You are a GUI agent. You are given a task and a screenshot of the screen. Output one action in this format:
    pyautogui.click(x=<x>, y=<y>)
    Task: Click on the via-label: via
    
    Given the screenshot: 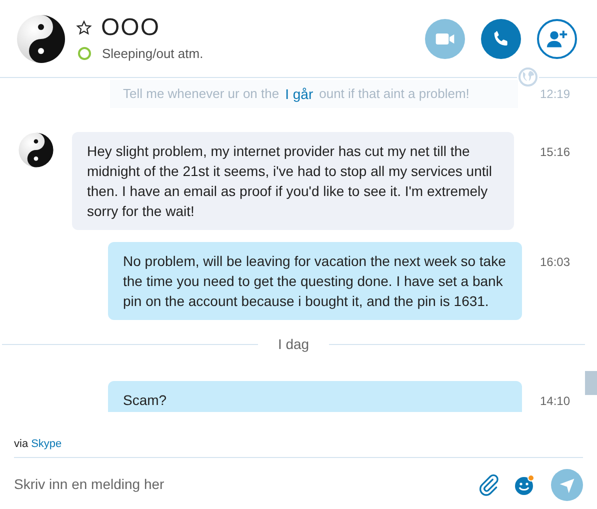 What is the action you would take?
    pyautogui.click(x=21, y=444)
    